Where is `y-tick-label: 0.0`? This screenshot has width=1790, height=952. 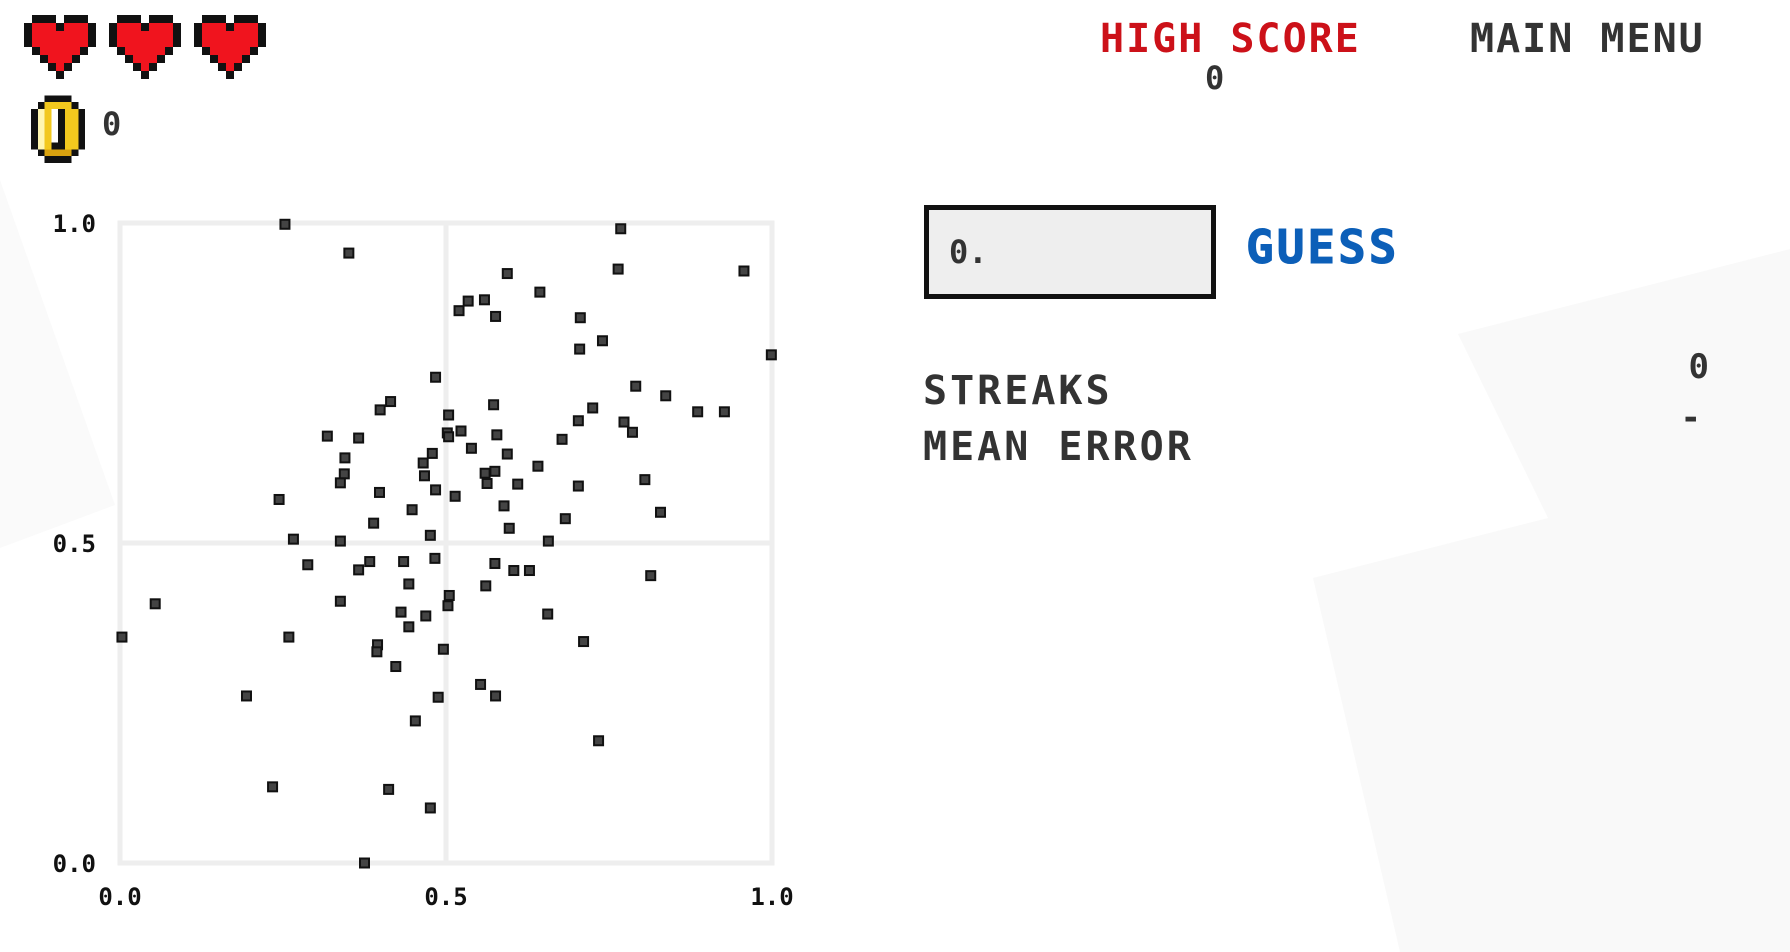 y-tick-label: 0.0 is located at coordinates (74, 864).